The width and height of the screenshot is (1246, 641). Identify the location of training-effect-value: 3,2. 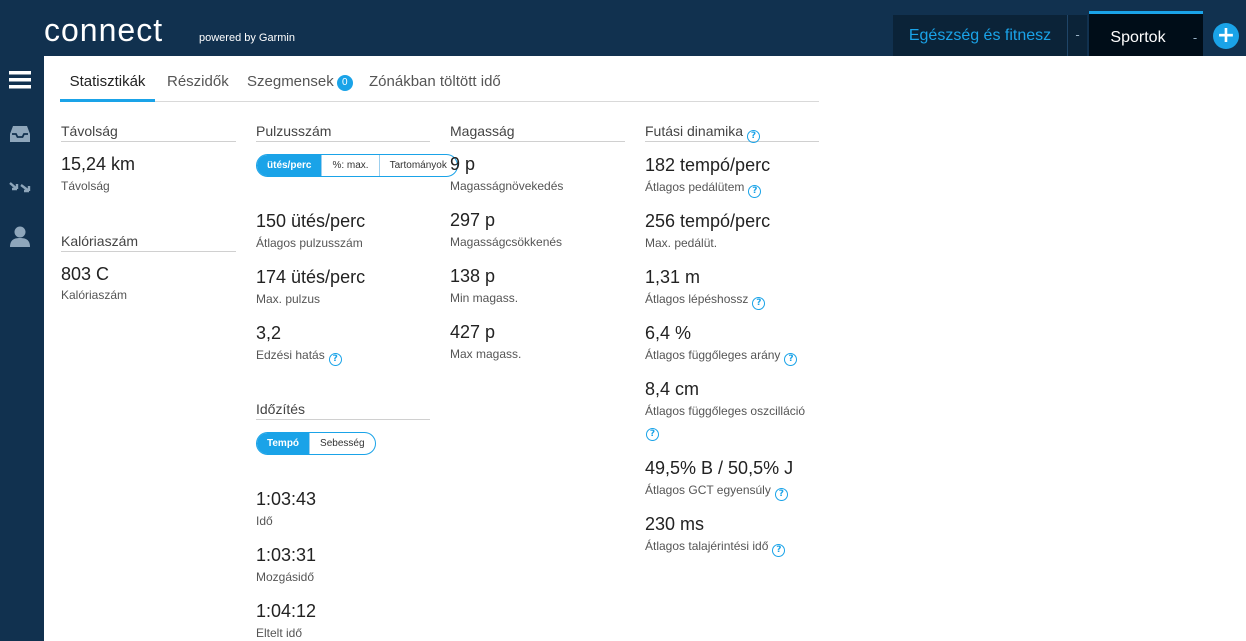
(269, 333).